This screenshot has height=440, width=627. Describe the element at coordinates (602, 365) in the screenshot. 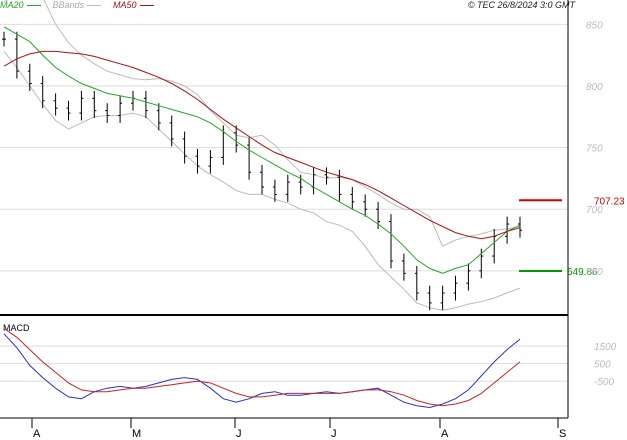

I see `y-tick-macd-1: 500` at that location.